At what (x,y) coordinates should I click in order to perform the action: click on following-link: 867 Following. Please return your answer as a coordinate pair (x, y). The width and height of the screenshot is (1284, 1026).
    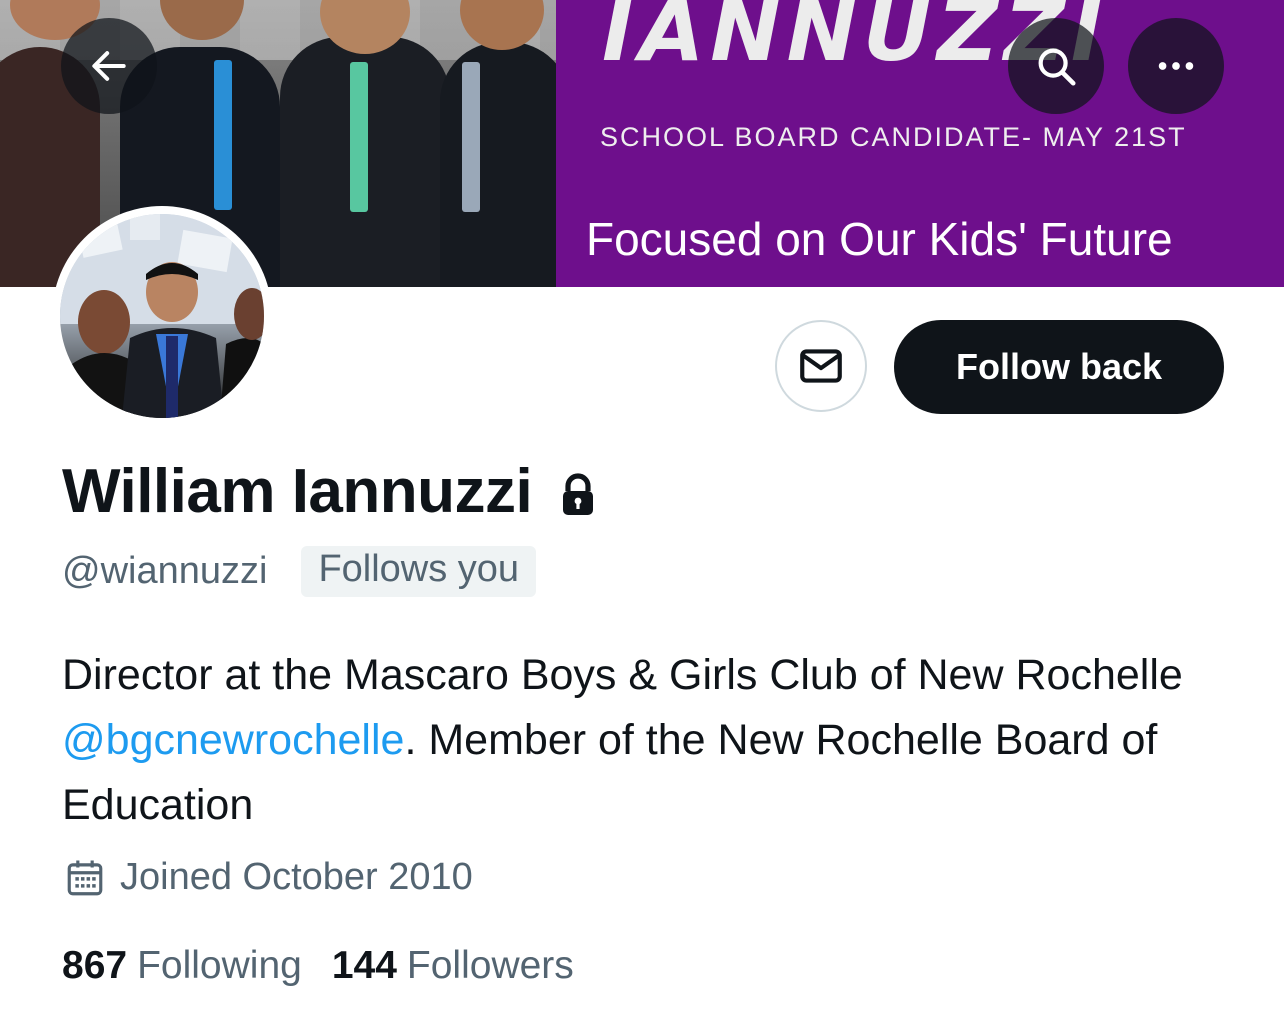
    Looking at the image, I should click on (182, 966).